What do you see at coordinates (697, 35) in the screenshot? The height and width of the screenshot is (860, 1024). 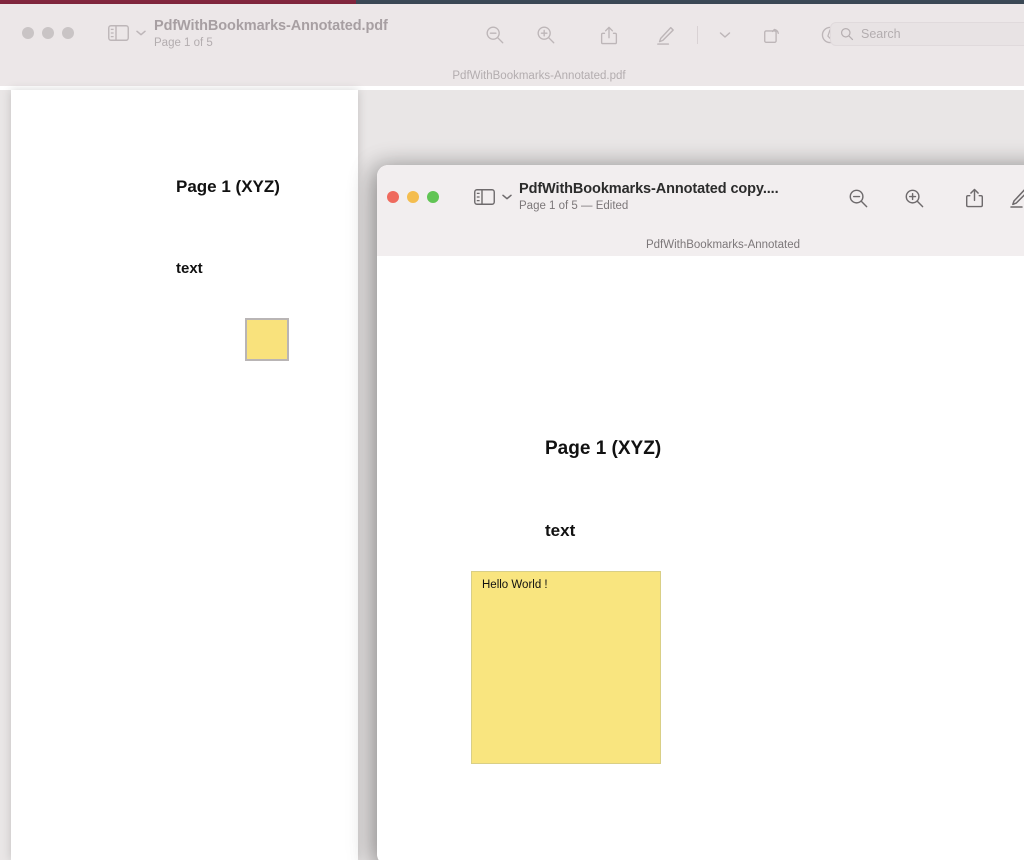 I see `toolbar-divider` at bounding box center [697, 35].